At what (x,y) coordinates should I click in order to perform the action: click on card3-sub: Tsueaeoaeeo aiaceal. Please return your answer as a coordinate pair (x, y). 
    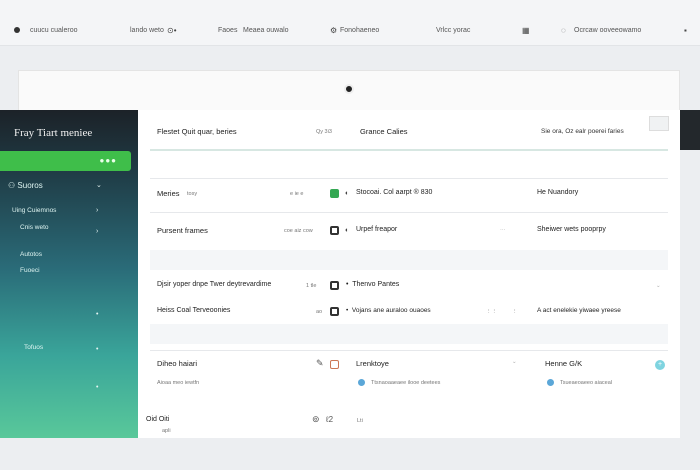
    Looking at the image, I should click on (586, 383).